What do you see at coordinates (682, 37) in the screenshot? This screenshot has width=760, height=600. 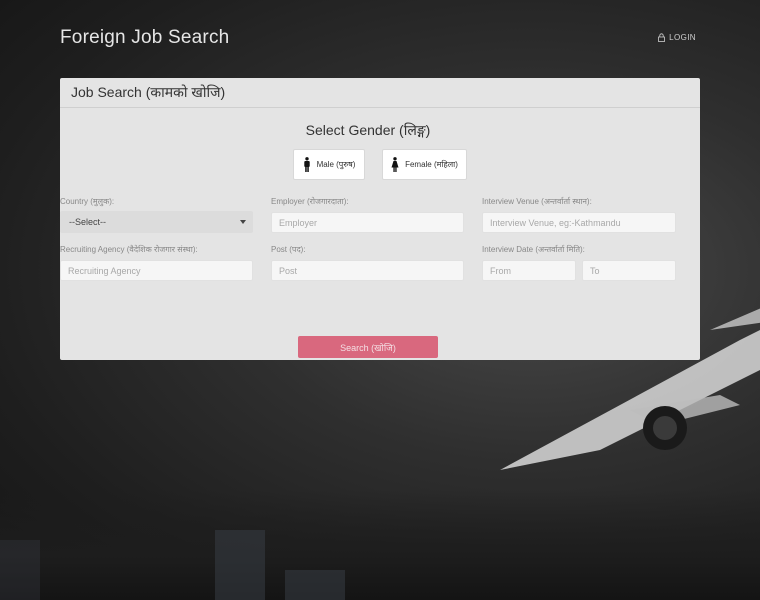 I see `login-label: LOGIN` at bounding box center [682, 37].